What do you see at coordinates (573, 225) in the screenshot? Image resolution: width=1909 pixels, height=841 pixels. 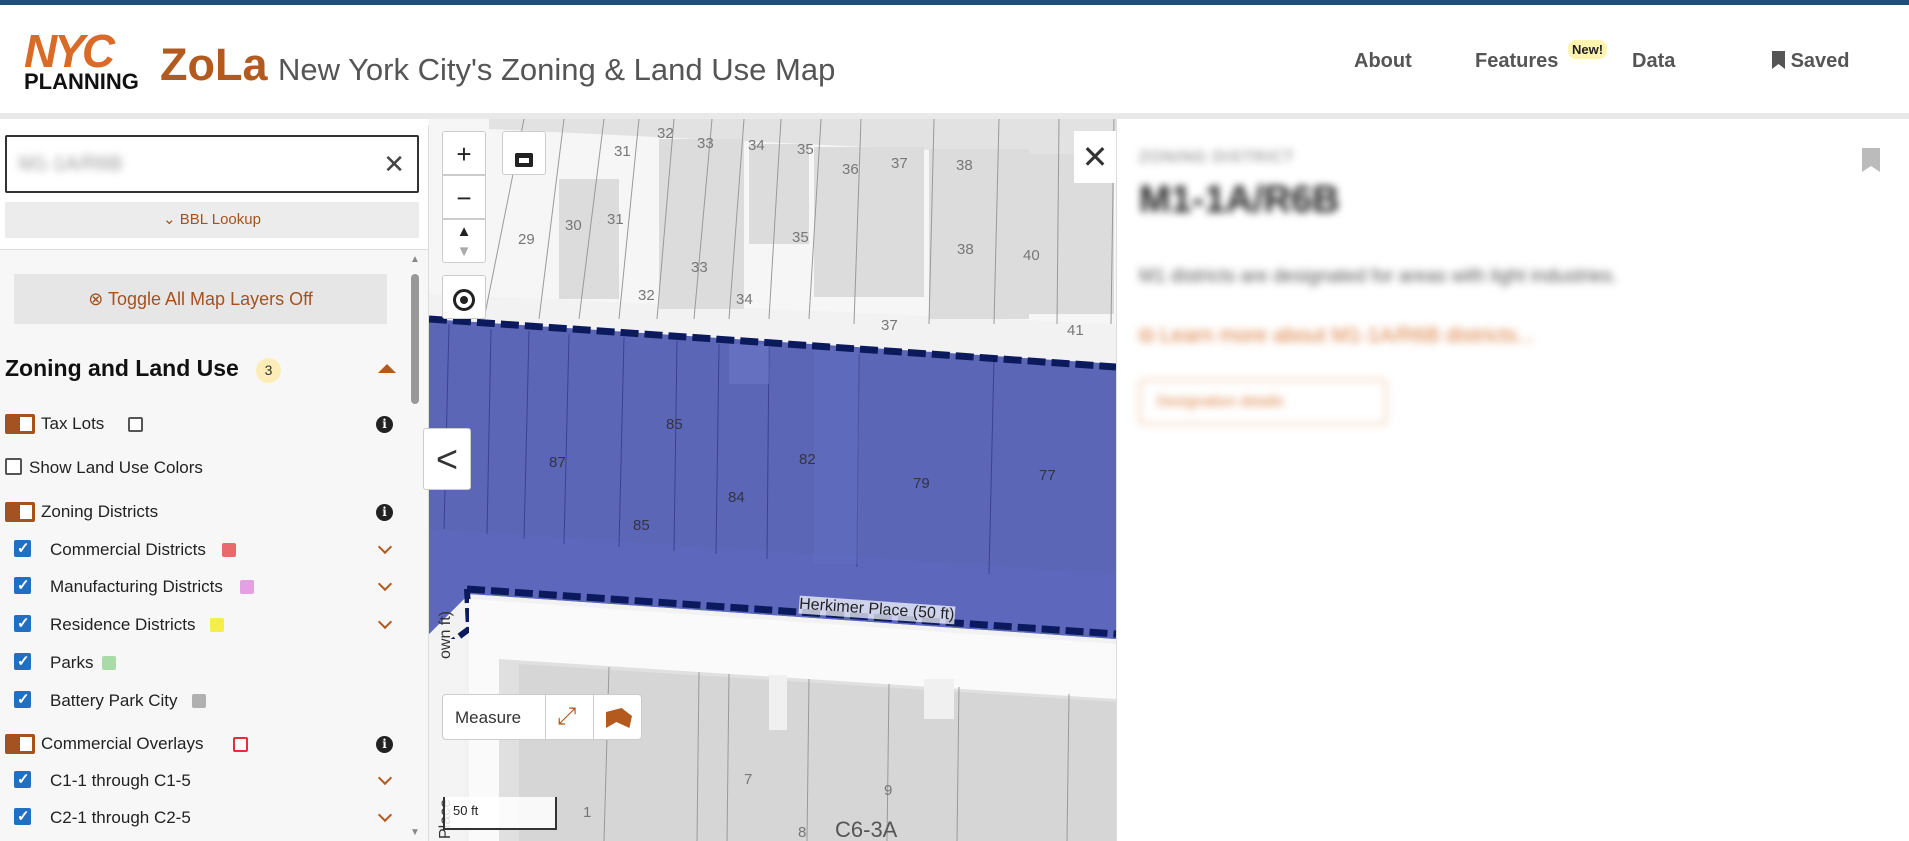 I see `lot-number: 30` at bounding box center [573, 225].